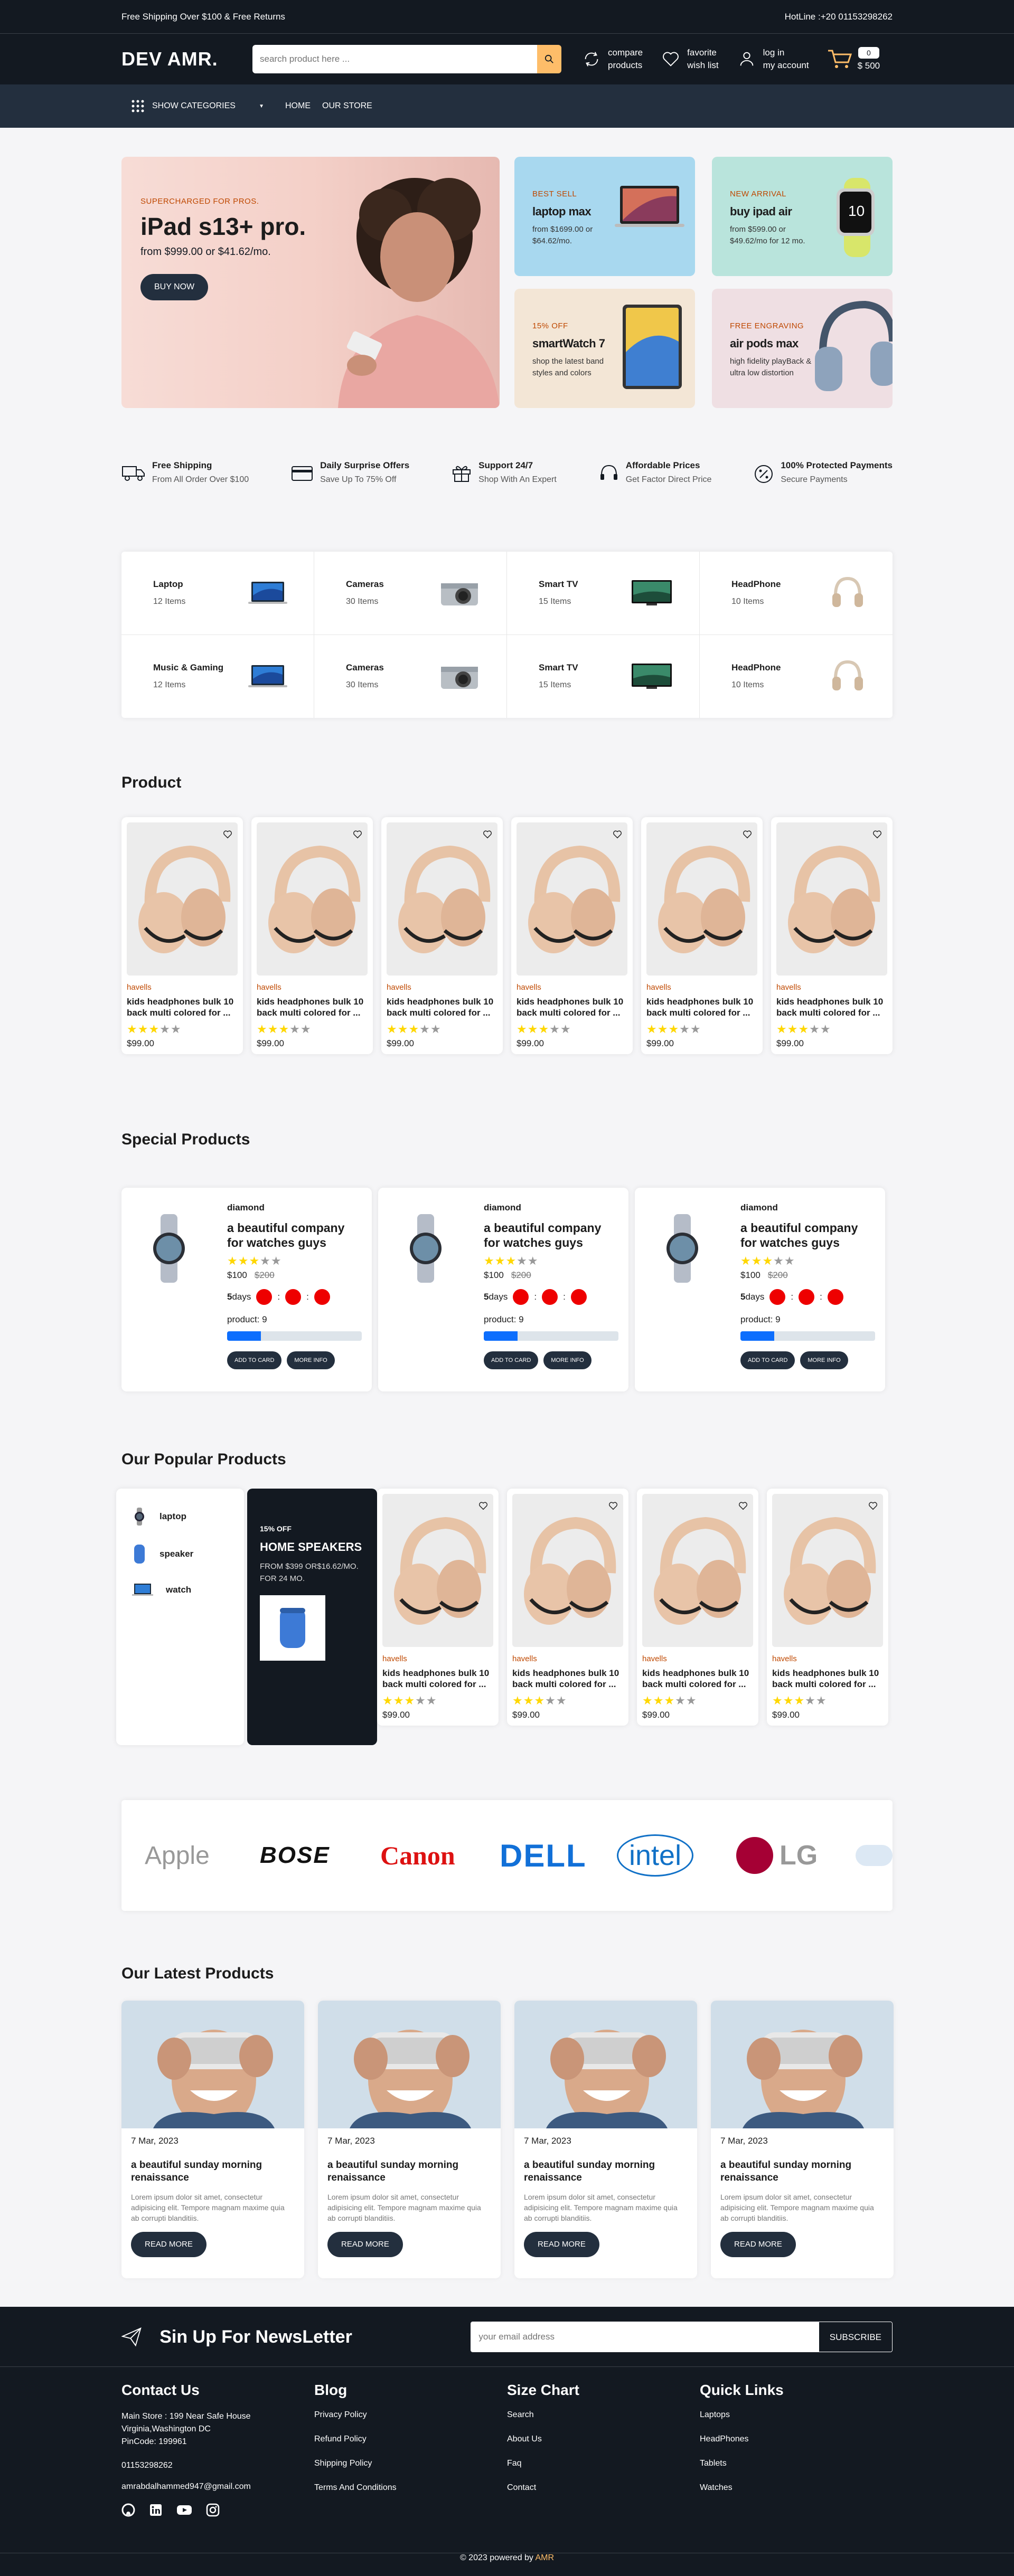  Describe the element at coordinates (298, 106) in the screenshot. I see `nav-home-link: HOME` at that location.